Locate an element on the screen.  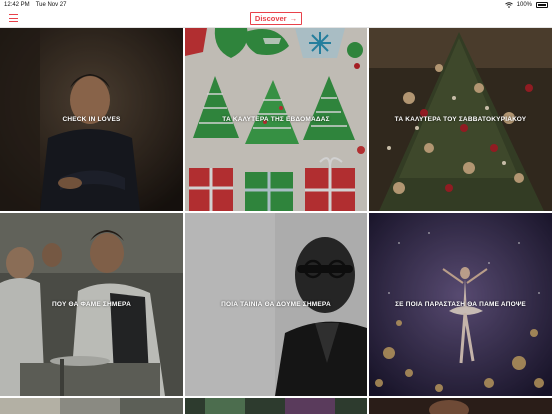
tile-row3-col3 is located at coordinates (460, 406).